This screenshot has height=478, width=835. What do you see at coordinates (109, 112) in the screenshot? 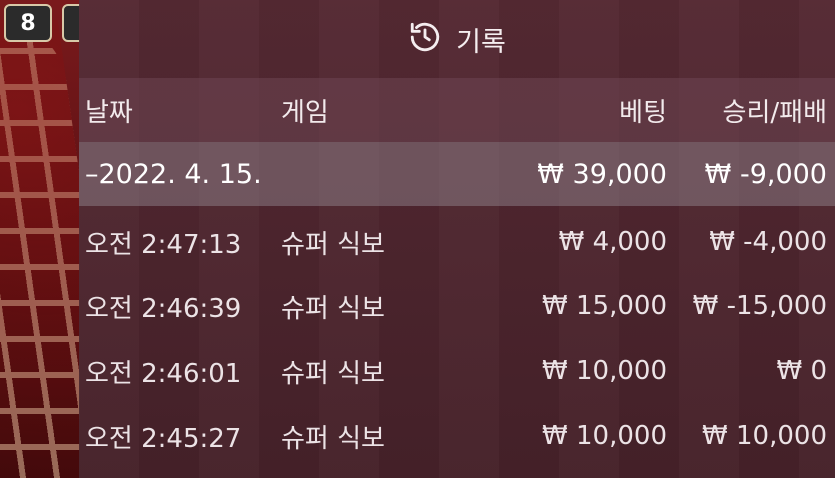
I see `column-date: 날짜` at bounding box center [109, 112].